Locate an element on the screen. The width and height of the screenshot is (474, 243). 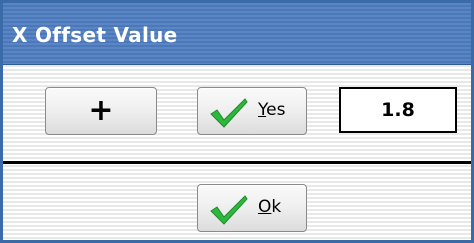
ok-label: Ok is located at coordinates (269, 207).